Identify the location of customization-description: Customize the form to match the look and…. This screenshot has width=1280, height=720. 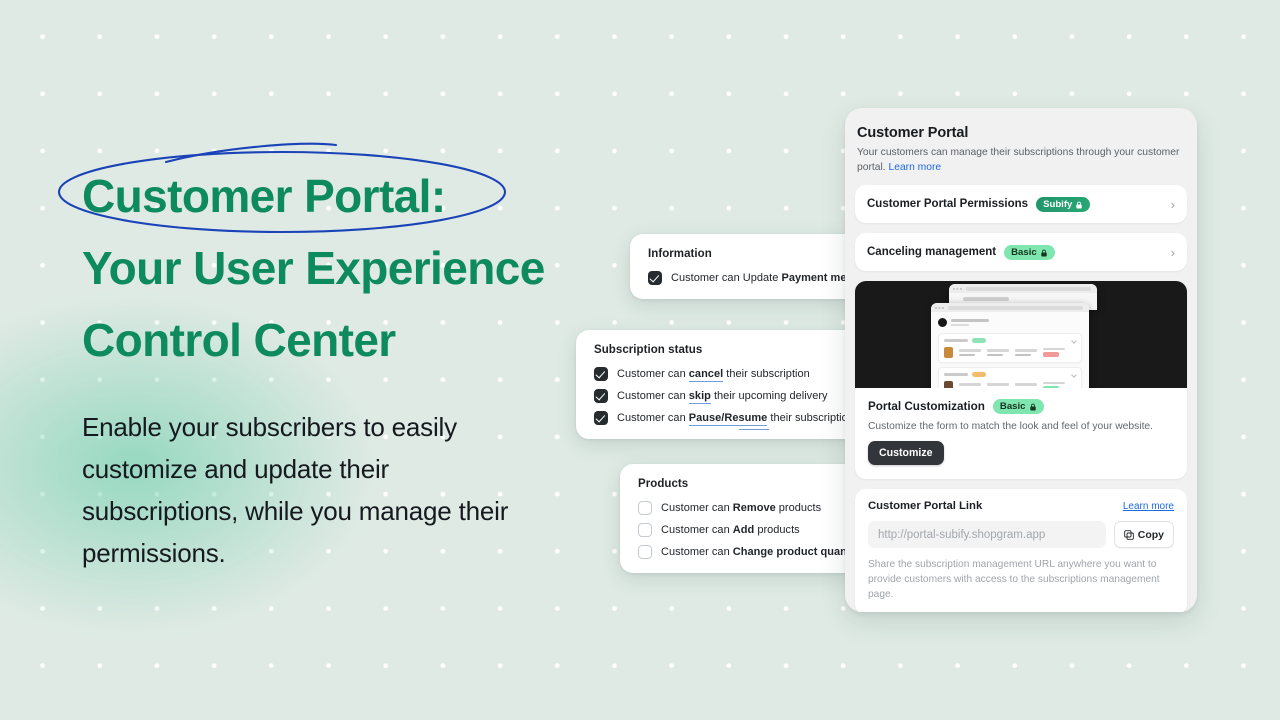
(1011, 426).